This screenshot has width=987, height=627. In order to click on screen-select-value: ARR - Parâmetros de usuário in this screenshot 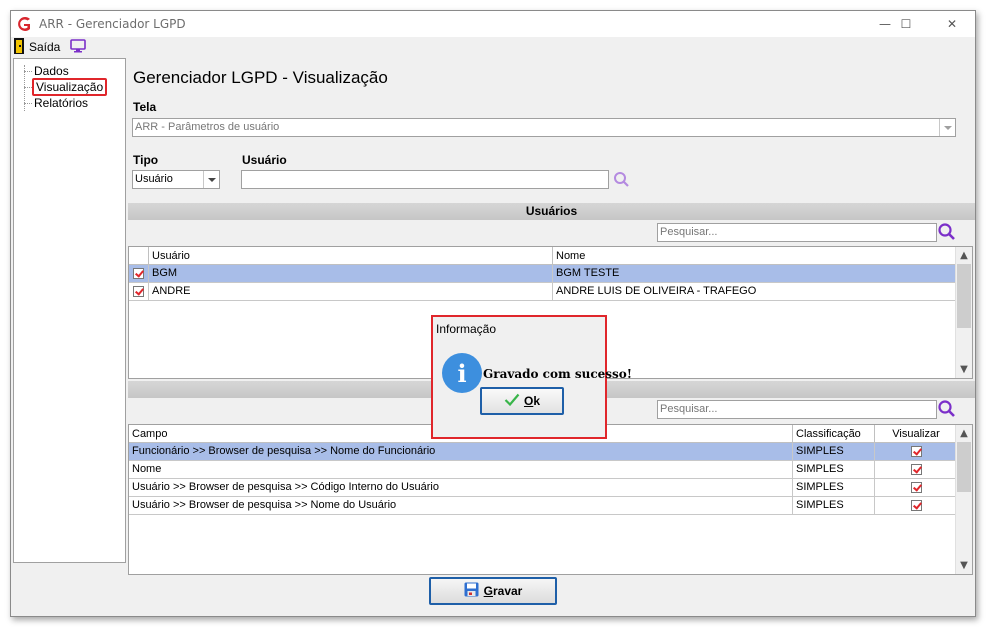, I will do `click(207, 127)`.